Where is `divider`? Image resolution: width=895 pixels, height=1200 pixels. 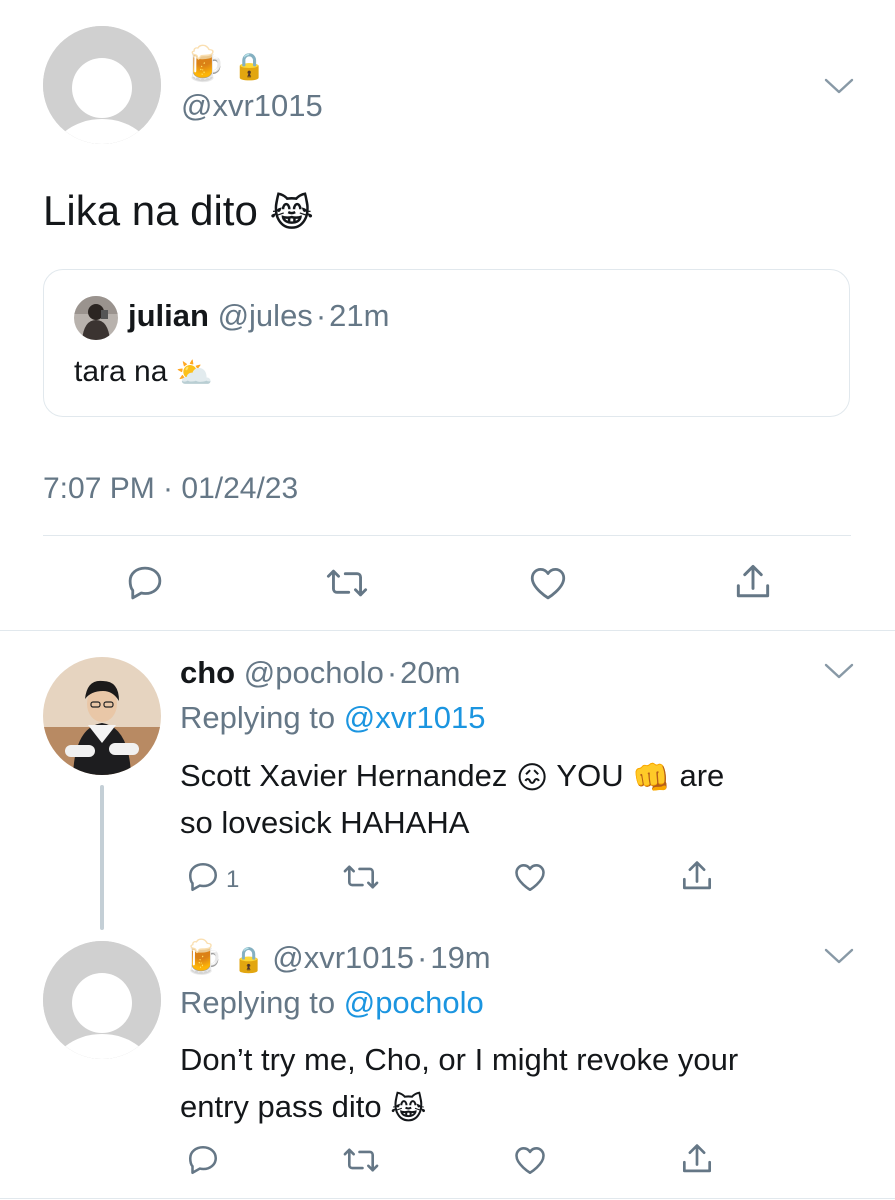 divider is located at coordinates (447, 535).